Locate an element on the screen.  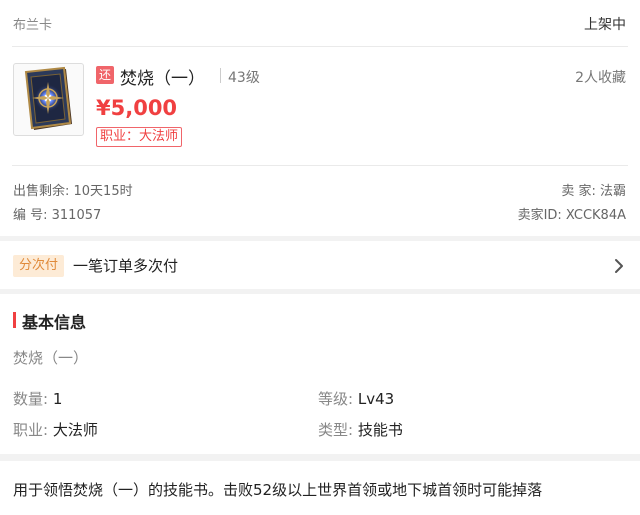
job-field: 职业: 大法师 is located at coordinates (55, 429).